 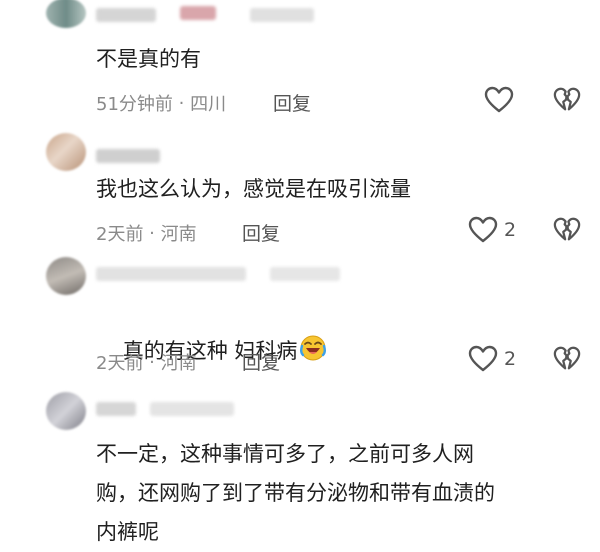 I want to click on comment-text: 不是真的有, so click(x=148, y=59).